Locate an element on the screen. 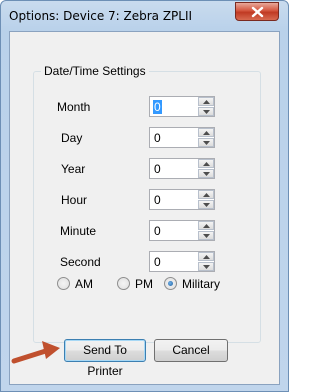 The width and height of the screenshot is (320, 392). second-label: Second is located at coordinates (80, 262).